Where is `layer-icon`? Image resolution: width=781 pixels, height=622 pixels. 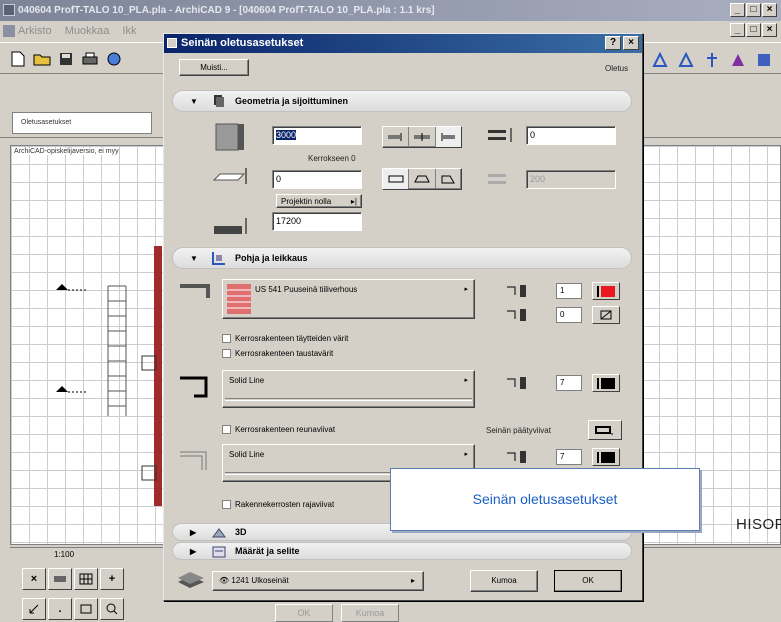 layer-icon is located at coordinates (191, 580).